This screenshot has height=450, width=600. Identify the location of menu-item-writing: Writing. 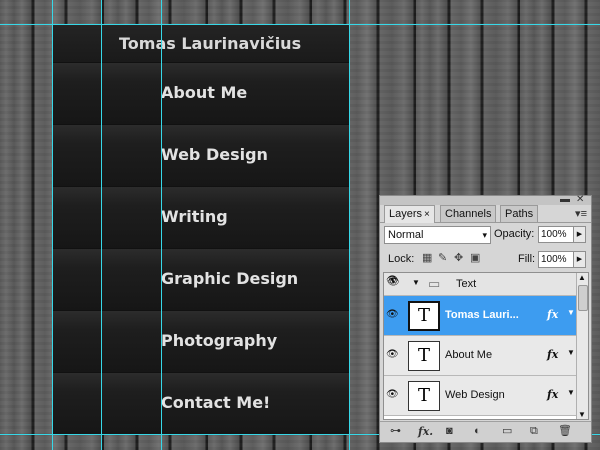
(201, 217).